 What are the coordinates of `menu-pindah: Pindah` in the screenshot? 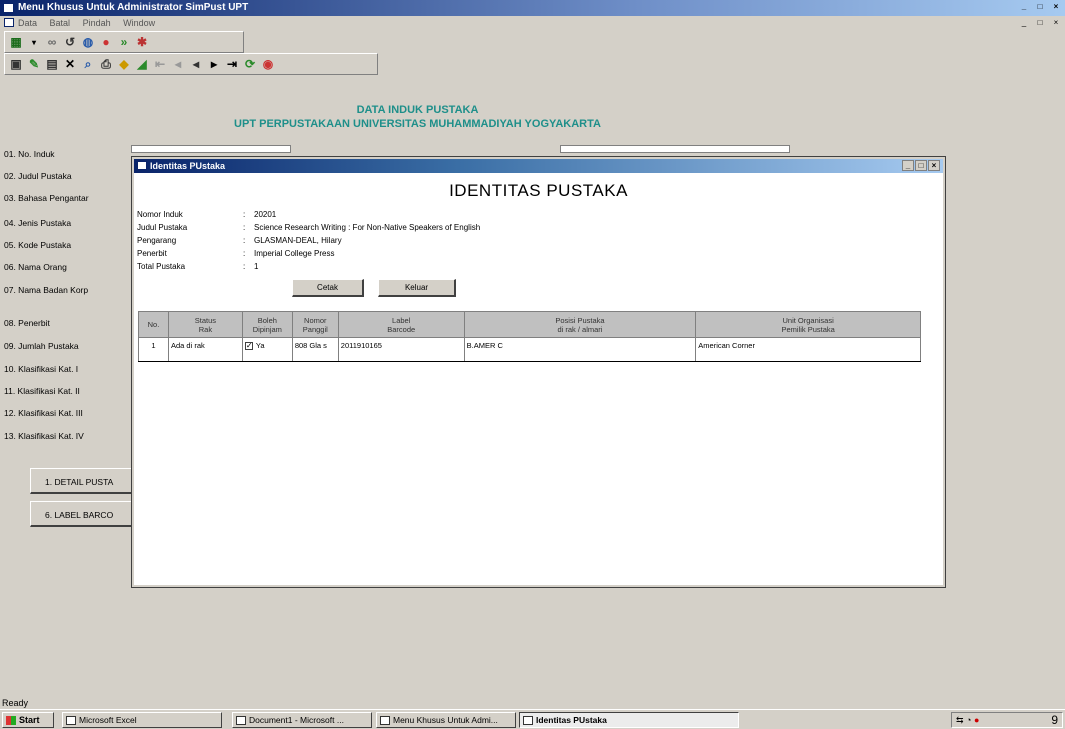 It's located at (97, 23).